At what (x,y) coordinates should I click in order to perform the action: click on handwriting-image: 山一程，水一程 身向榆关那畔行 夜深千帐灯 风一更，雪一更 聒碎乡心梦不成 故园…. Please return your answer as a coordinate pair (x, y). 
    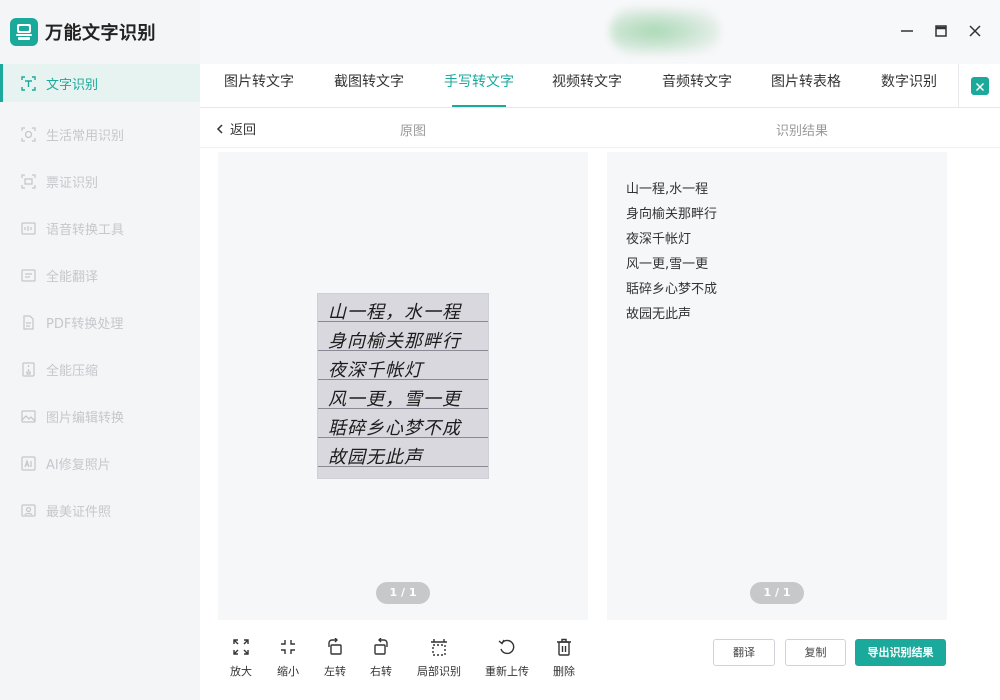
    Looking at the image, I should click on (403, 386).